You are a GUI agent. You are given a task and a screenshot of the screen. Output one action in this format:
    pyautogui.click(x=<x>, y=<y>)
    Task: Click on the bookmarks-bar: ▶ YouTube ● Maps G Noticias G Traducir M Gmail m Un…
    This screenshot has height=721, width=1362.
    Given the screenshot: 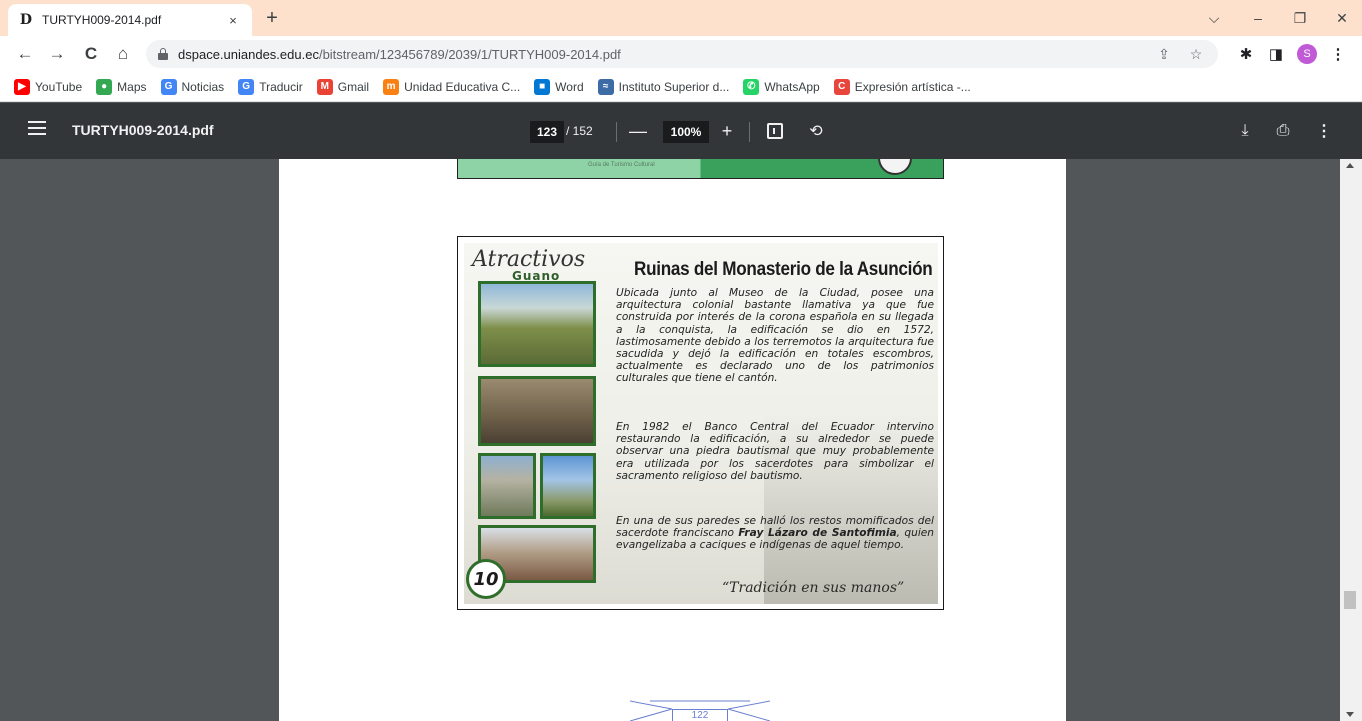 What is the action you would take?
    pyautogui.click(x=681, y=87)
    